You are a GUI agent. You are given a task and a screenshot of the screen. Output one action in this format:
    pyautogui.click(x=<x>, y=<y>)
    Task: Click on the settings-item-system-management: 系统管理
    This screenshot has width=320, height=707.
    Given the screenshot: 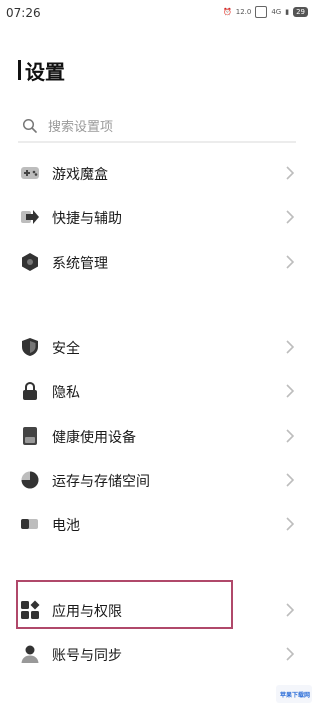 What is the action you would take?
    pyautogui.click(x=158, y=262)
    